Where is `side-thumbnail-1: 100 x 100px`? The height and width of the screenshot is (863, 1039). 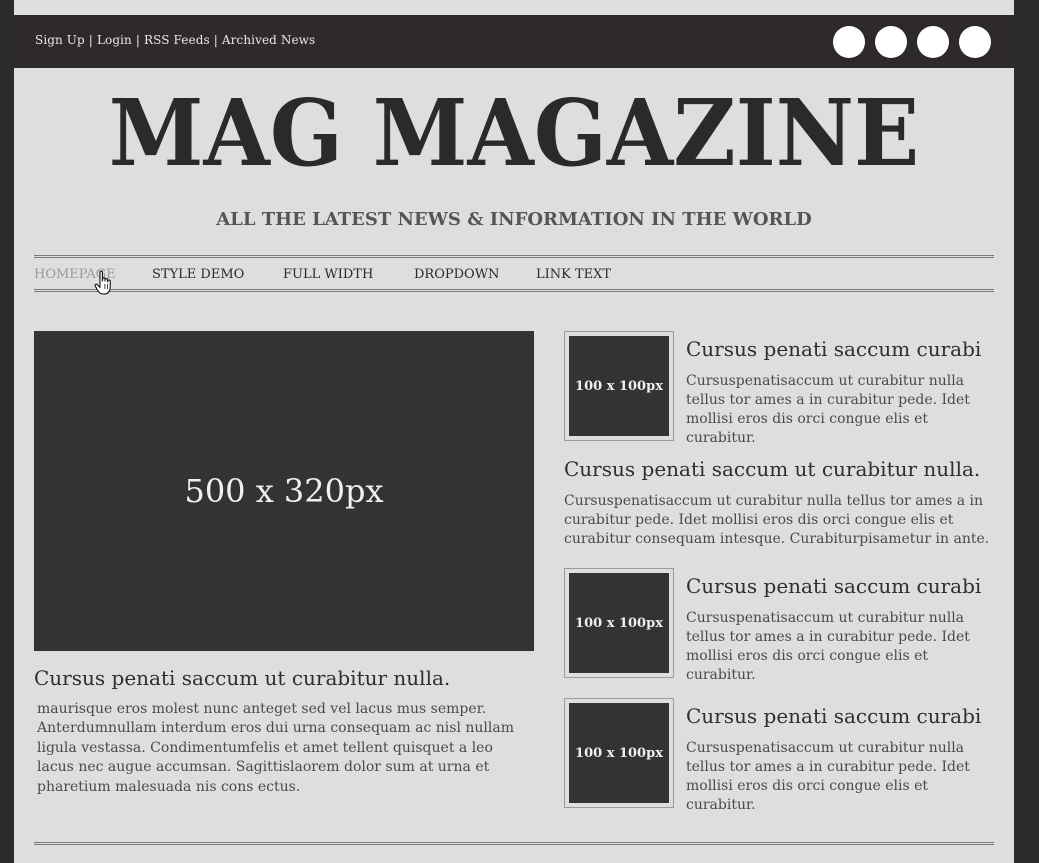
side-thumbnail-1: 100 x 100px is located at coordinates (619, 386).